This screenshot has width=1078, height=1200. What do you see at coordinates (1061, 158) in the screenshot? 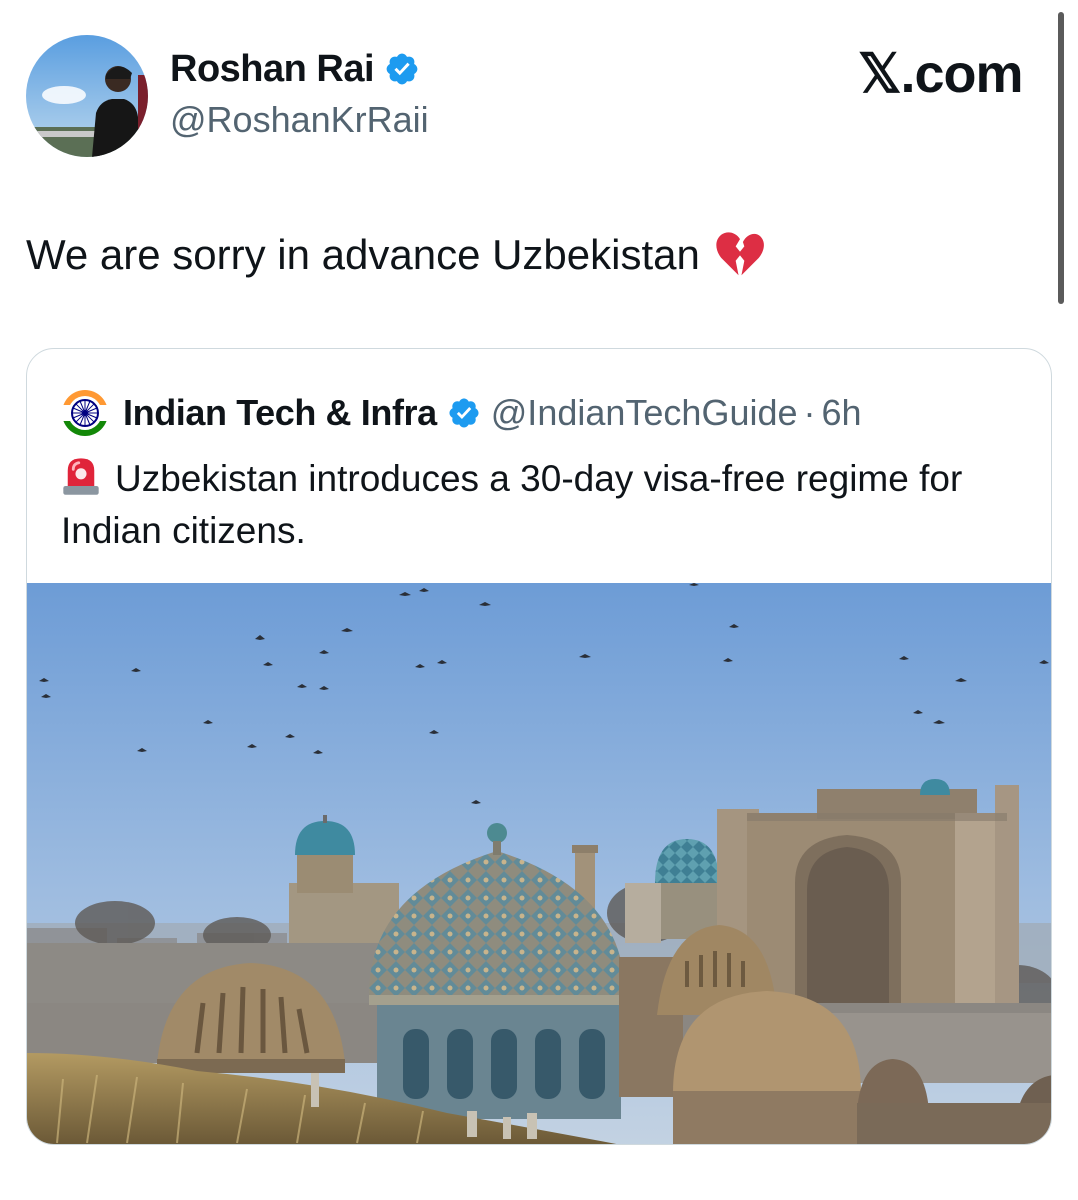
I see `scrollbar` at bounding box center [1061, 158].